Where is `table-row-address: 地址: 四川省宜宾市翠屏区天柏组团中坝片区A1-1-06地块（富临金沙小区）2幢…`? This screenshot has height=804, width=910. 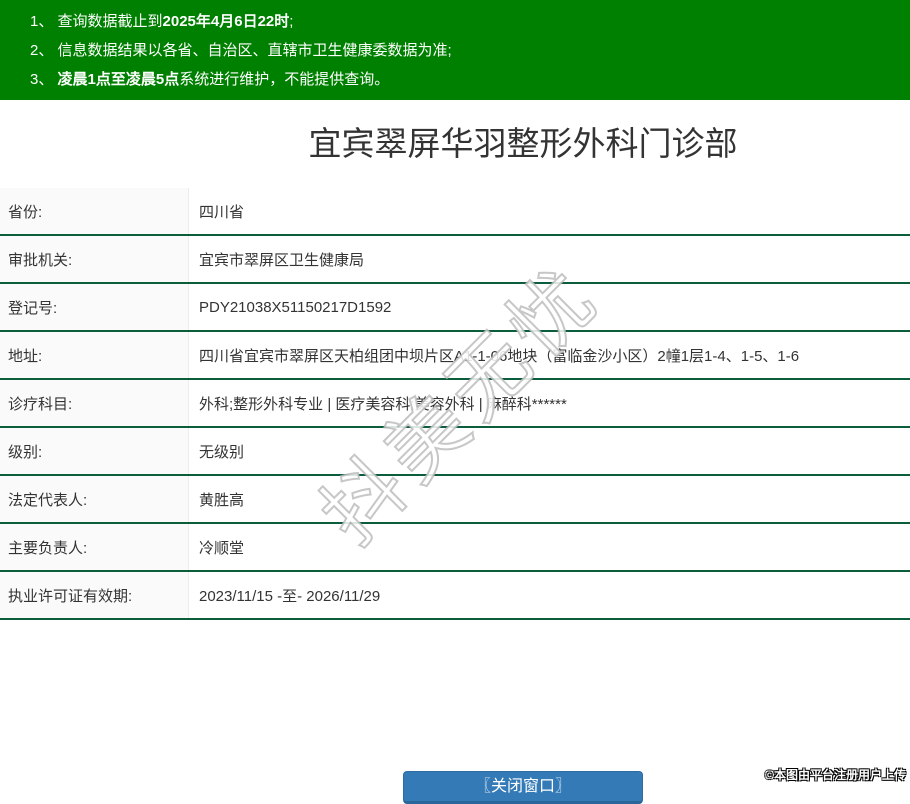 table-row-address: 地址: 四川省宜宾市翠屏区天柏组团中坝片区A1-1-06地块（富临金沙小区）2幢… is located at coordinates (455, 355).